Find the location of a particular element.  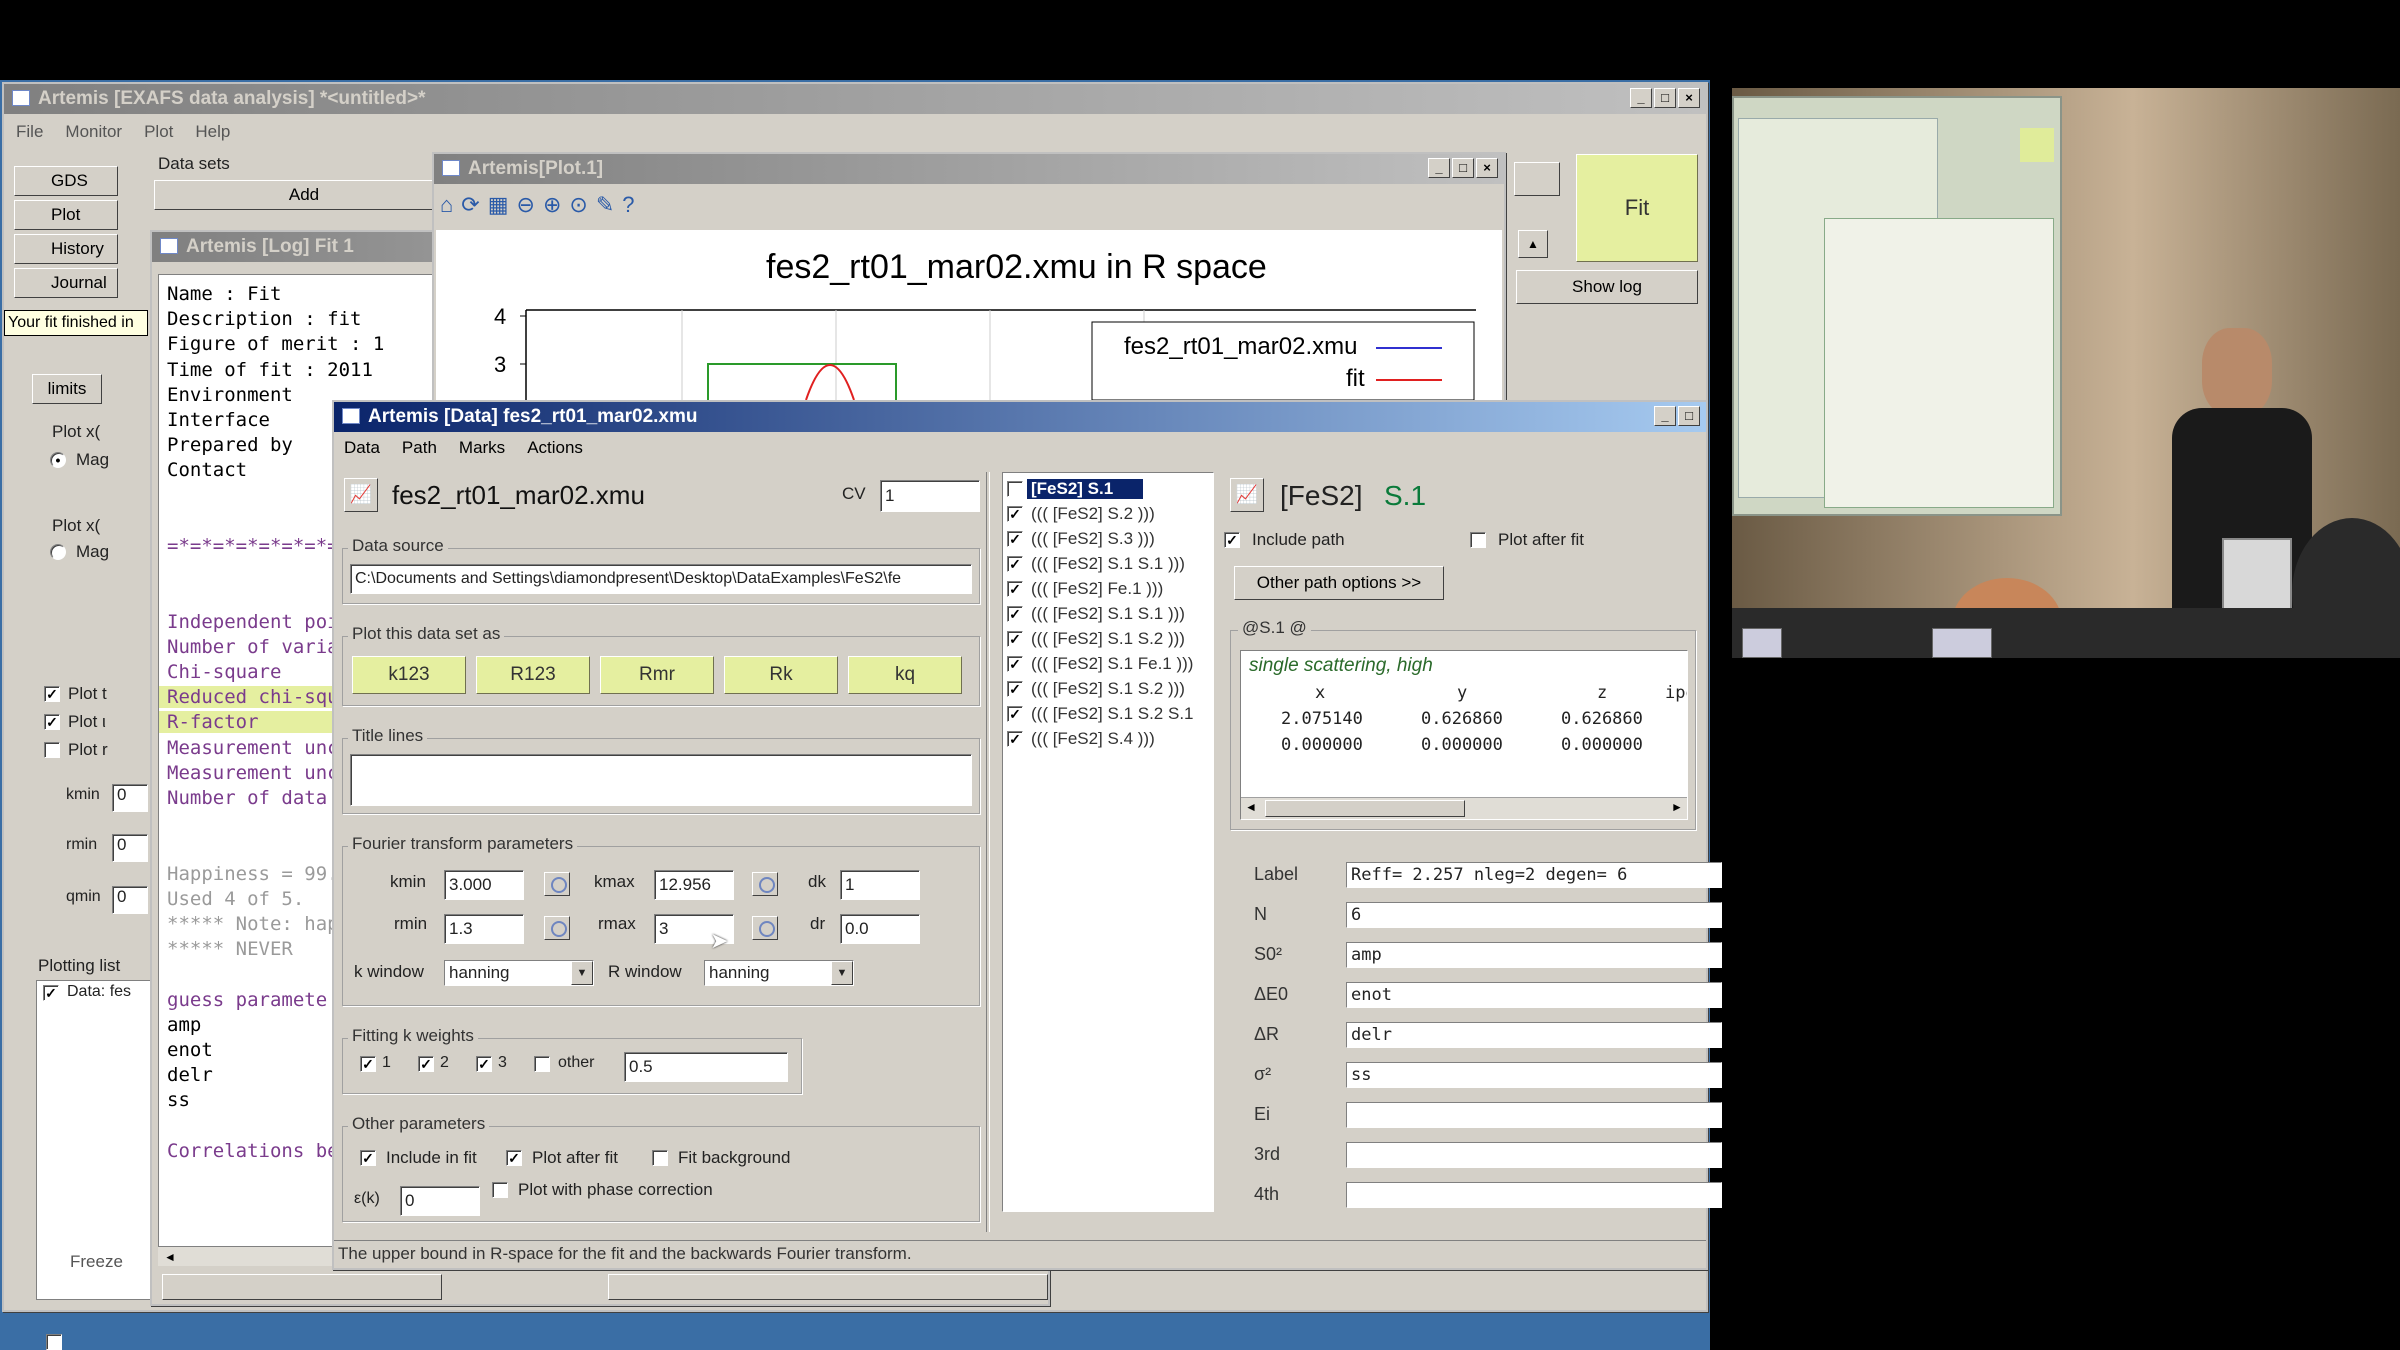

r-window-select: hanning ▼ is located at coordinates (779, 973).